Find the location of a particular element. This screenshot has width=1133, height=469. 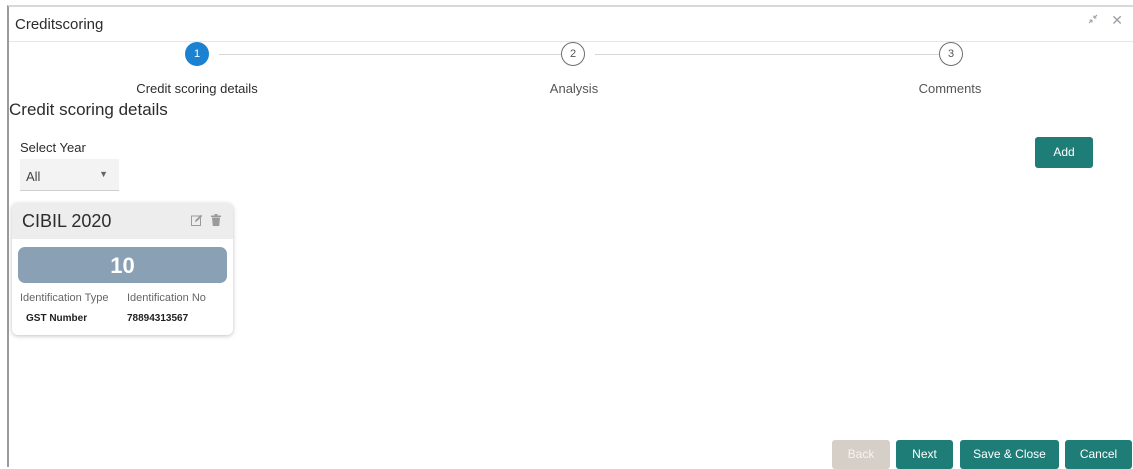

step-3-label: Comments is located at coordinates (950, 88).